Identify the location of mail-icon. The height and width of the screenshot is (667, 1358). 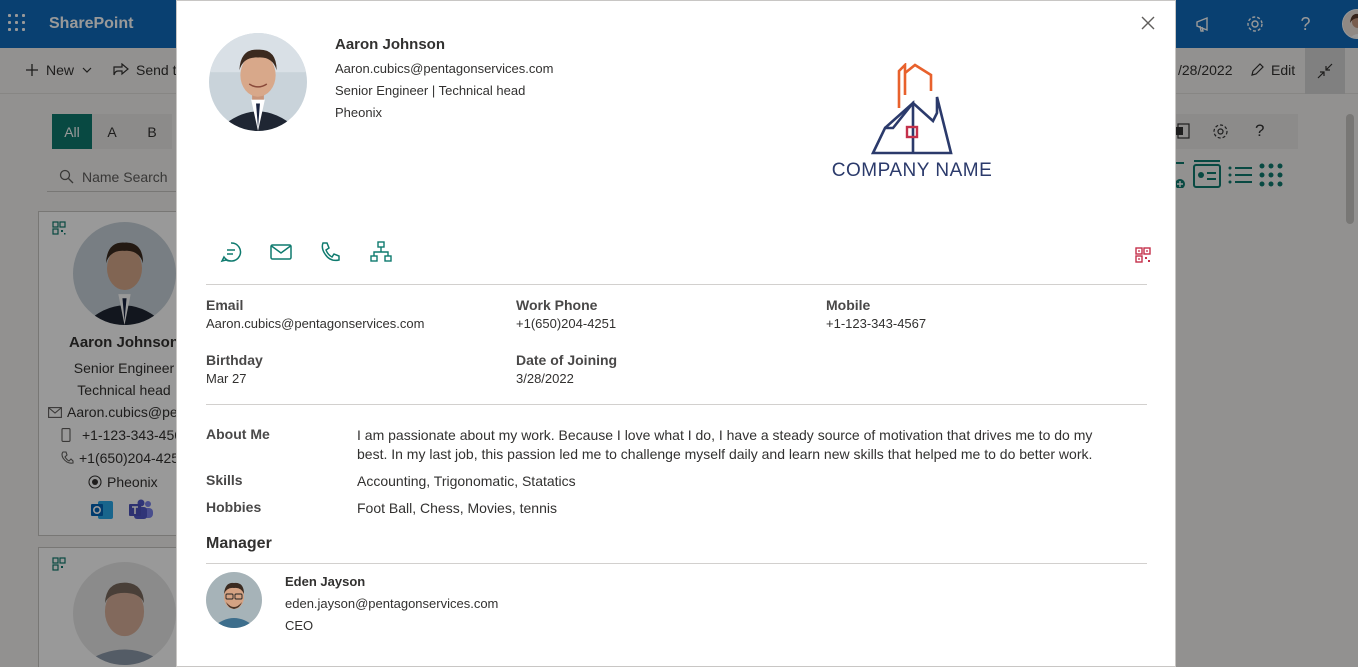
(281, 252).